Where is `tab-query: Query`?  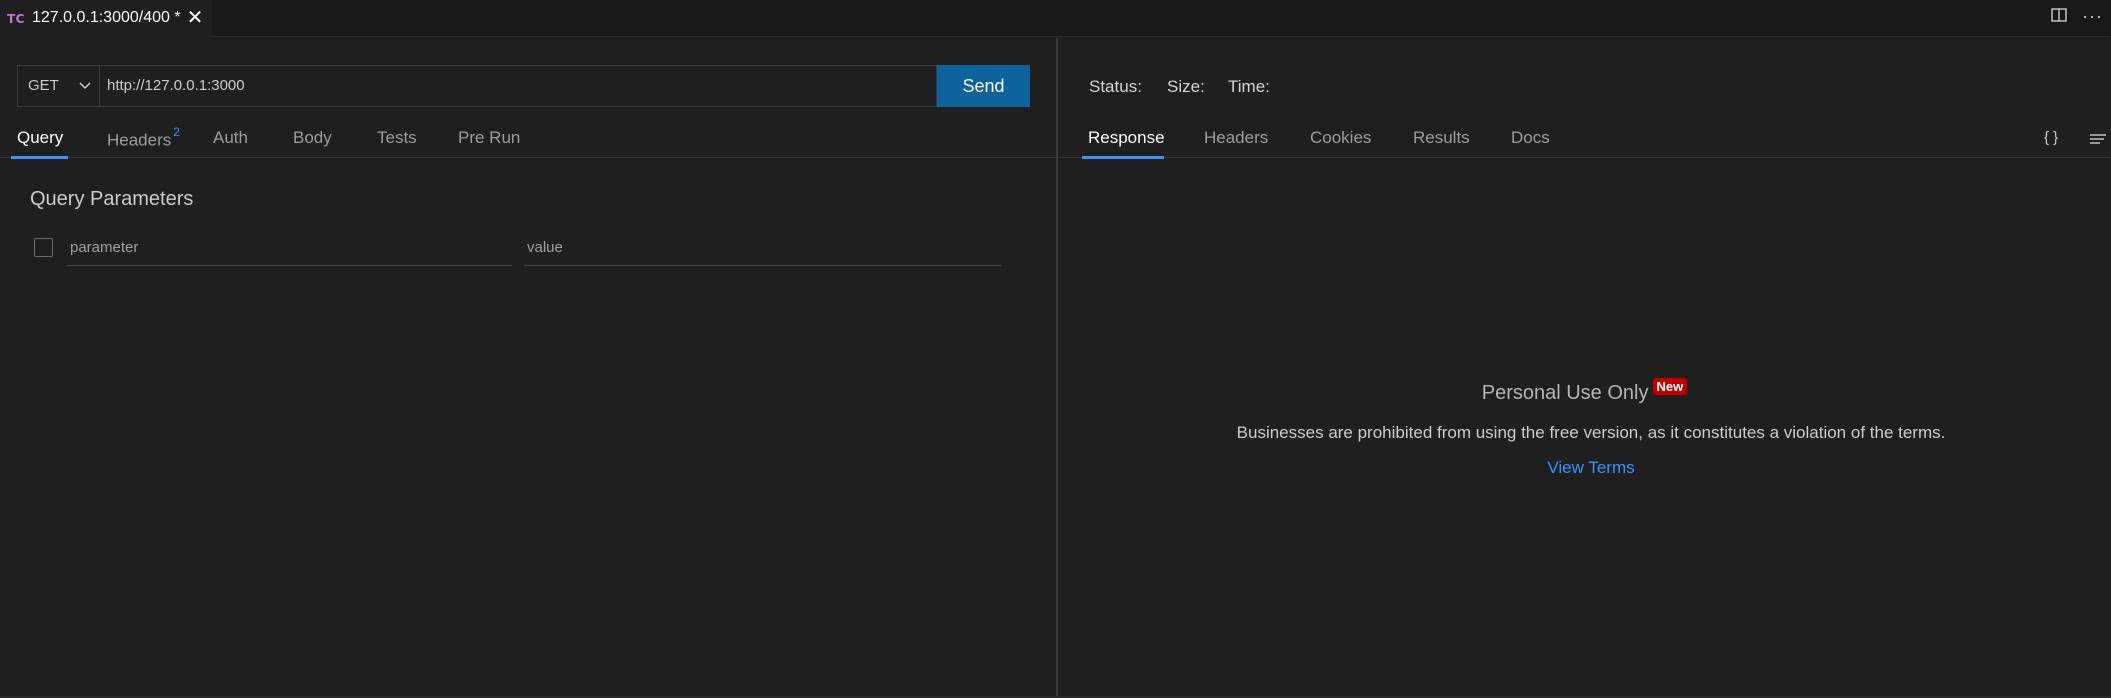 tab-query: Query is located at coordinates (40, 138).